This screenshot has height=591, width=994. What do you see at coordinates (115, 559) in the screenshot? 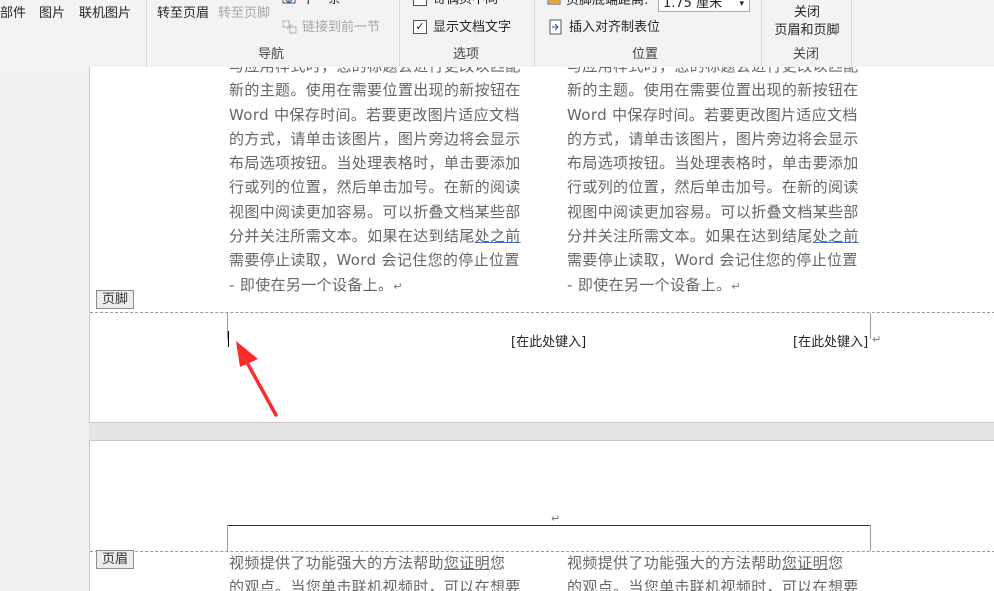
I see `header-tab: 页眉` at bounding box center [115, 559].